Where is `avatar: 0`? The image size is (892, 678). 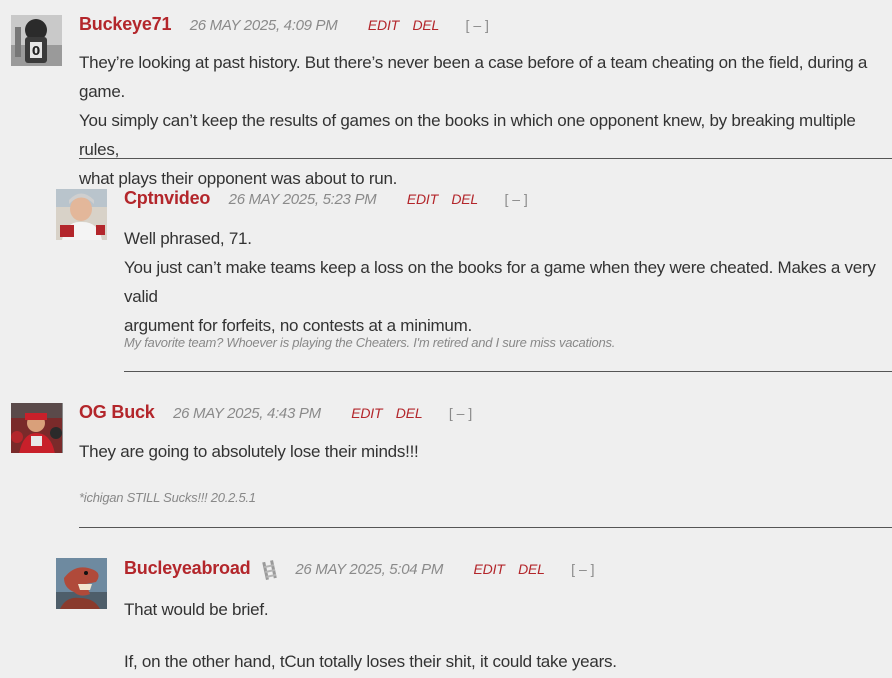
avatar: 0 is located at coordinates (36, 40).